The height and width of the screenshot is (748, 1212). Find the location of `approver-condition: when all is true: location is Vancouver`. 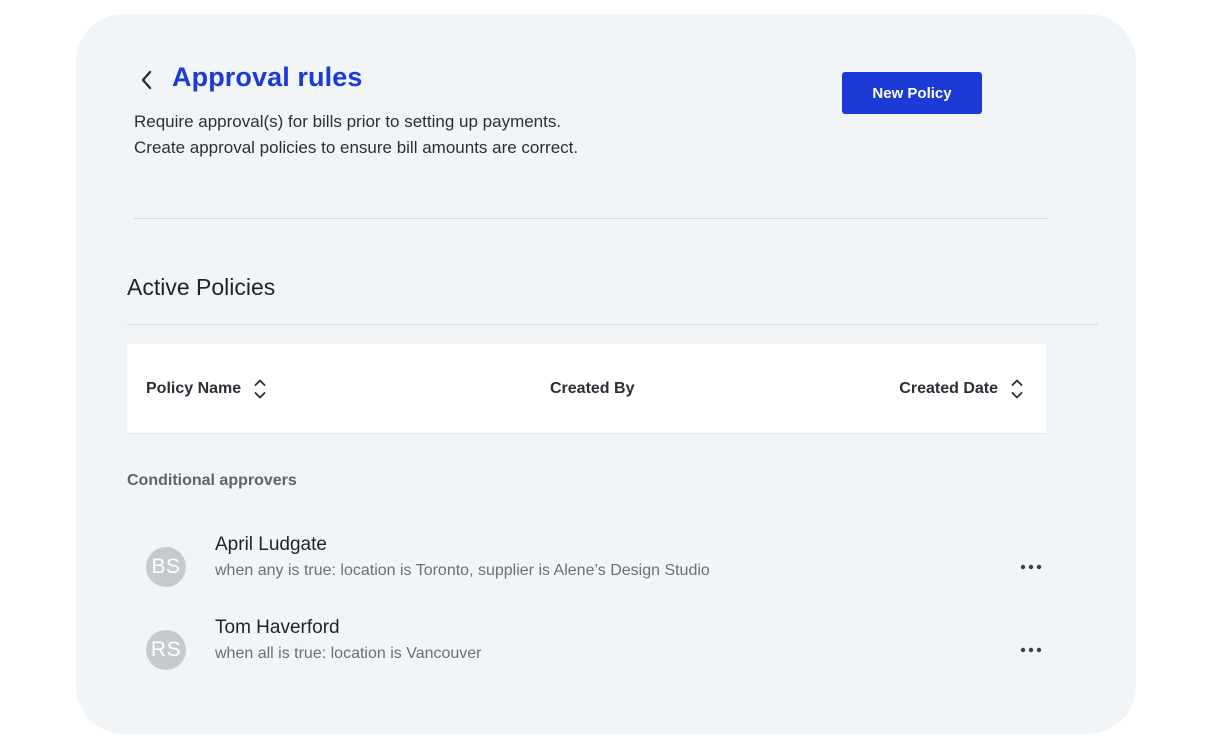

approver-condition: when all is true: location is Vancouver is located at coordinates (348, 653).